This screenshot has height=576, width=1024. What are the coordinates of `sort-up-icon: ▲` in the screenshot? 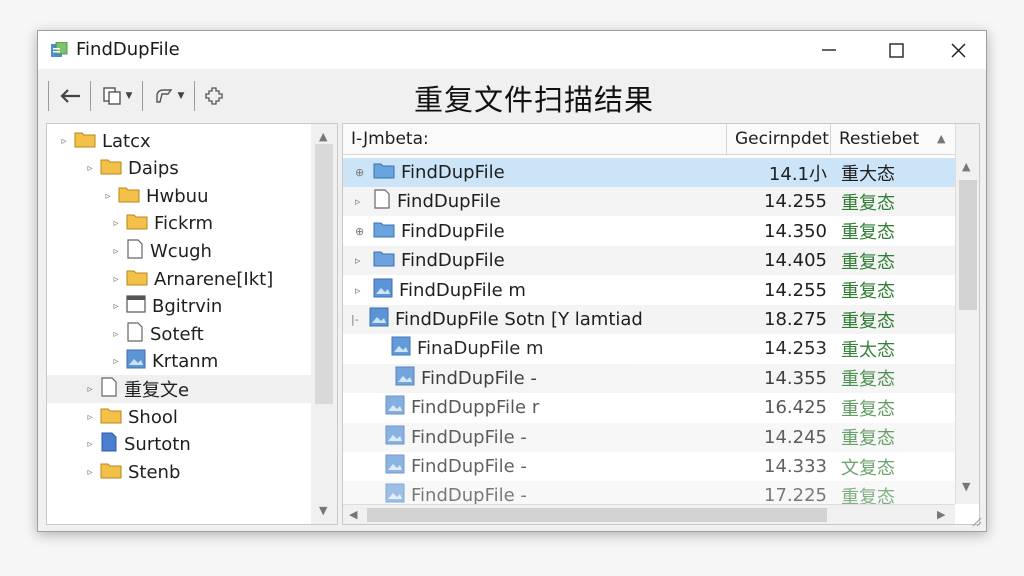 It's located at (941, 138).